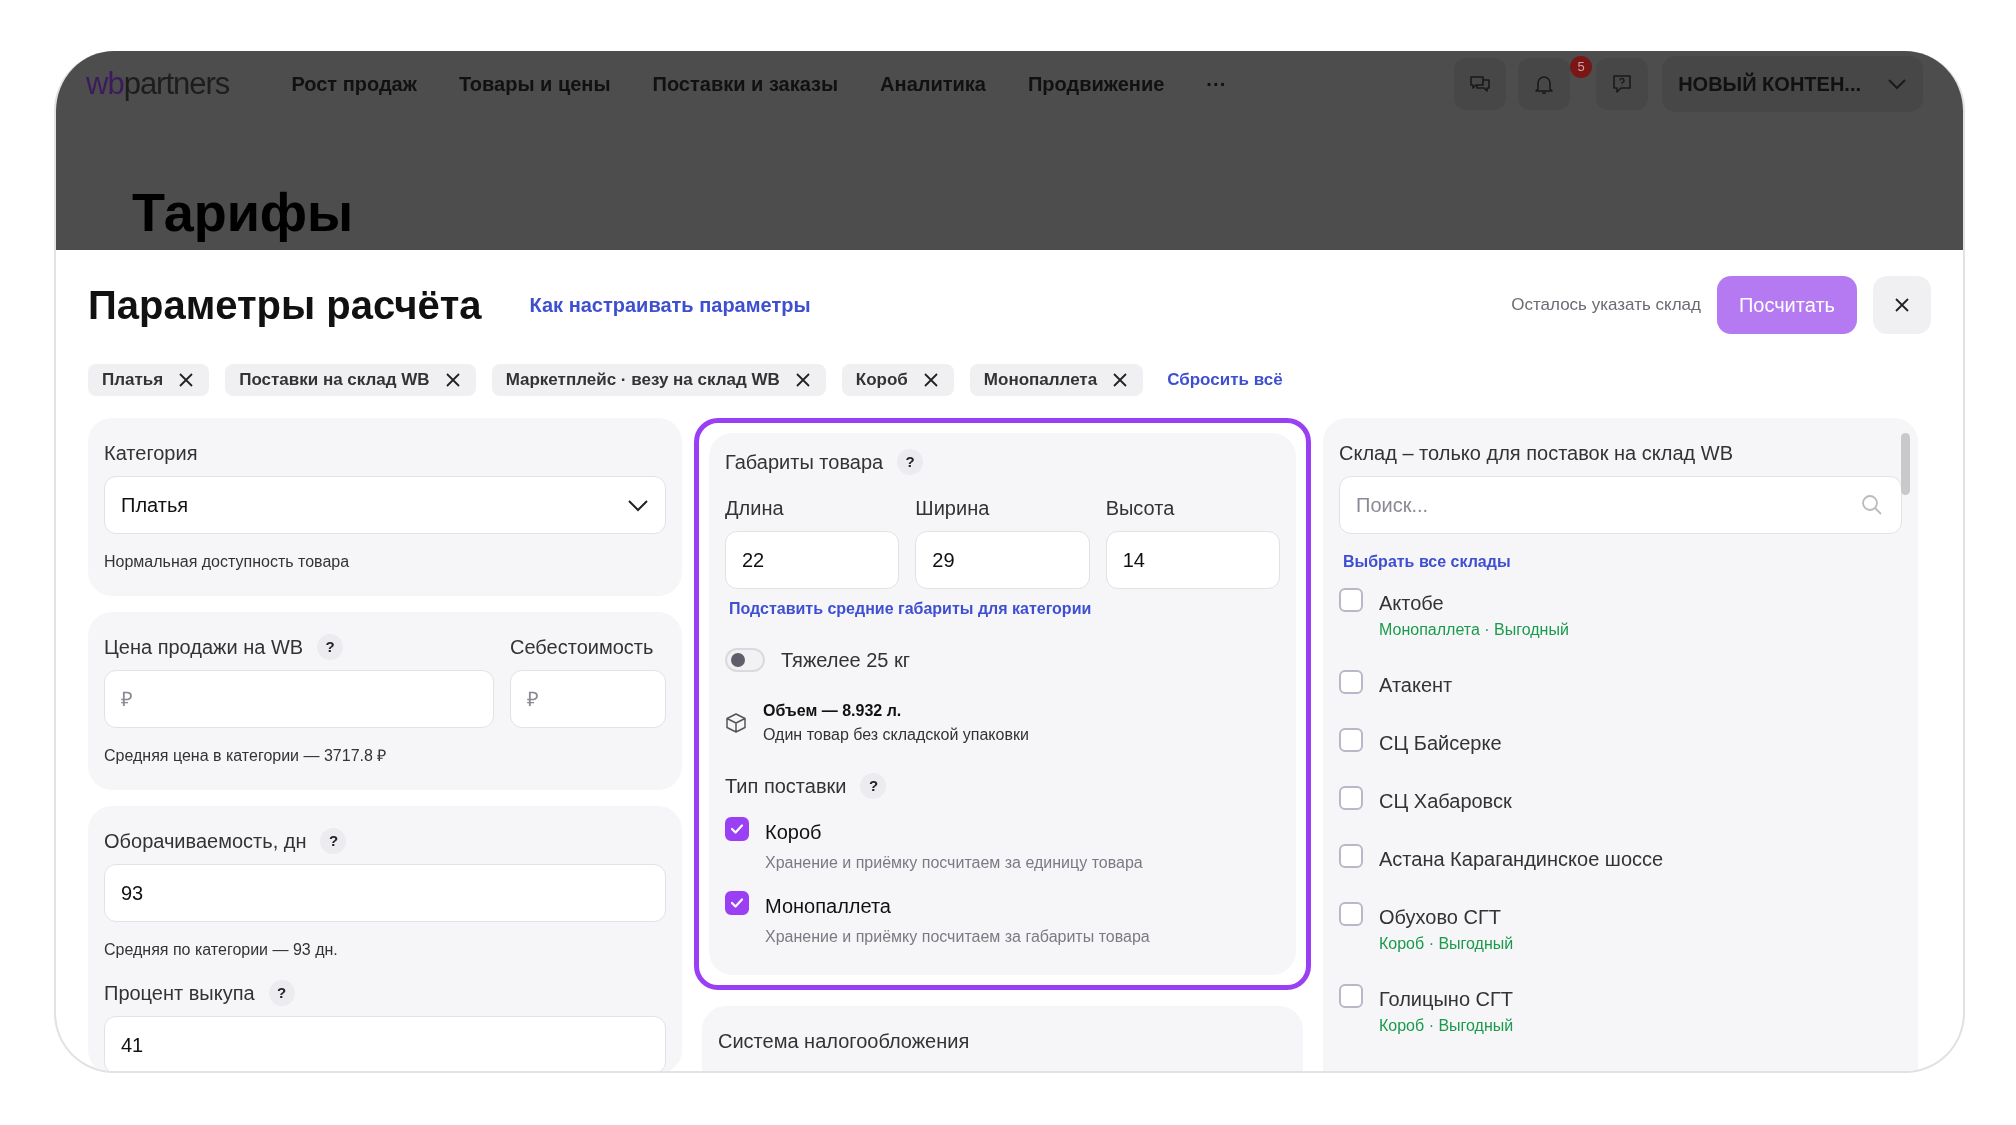  I want to click on field-label: Тип поставки, so click(786, 786).